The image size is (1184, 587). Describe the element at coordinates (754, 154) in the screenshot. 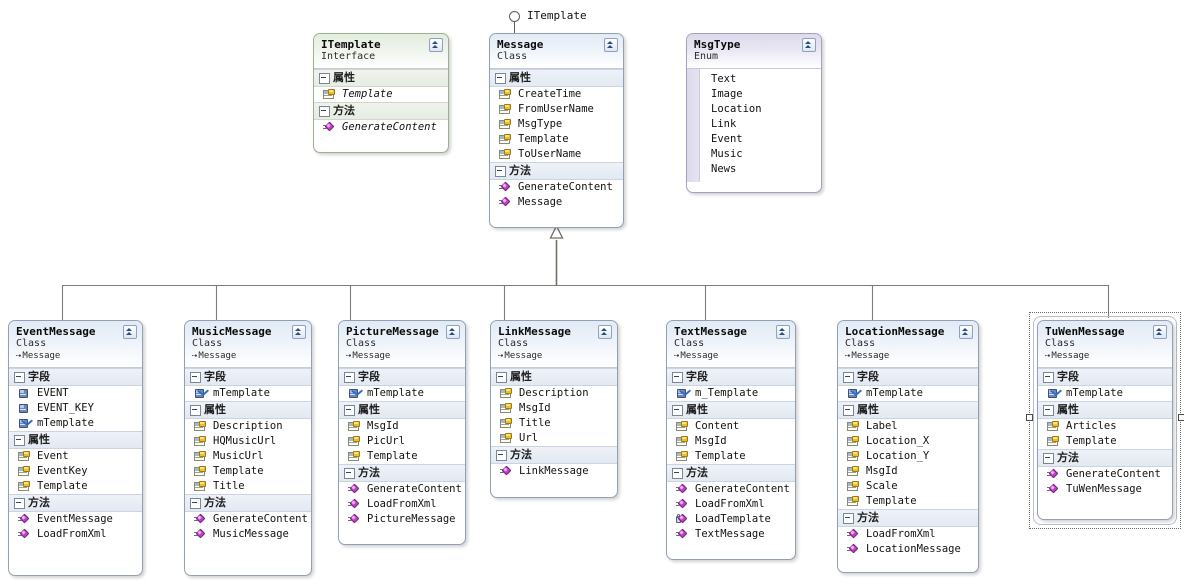

I see `enum-literal: Music` at that location.